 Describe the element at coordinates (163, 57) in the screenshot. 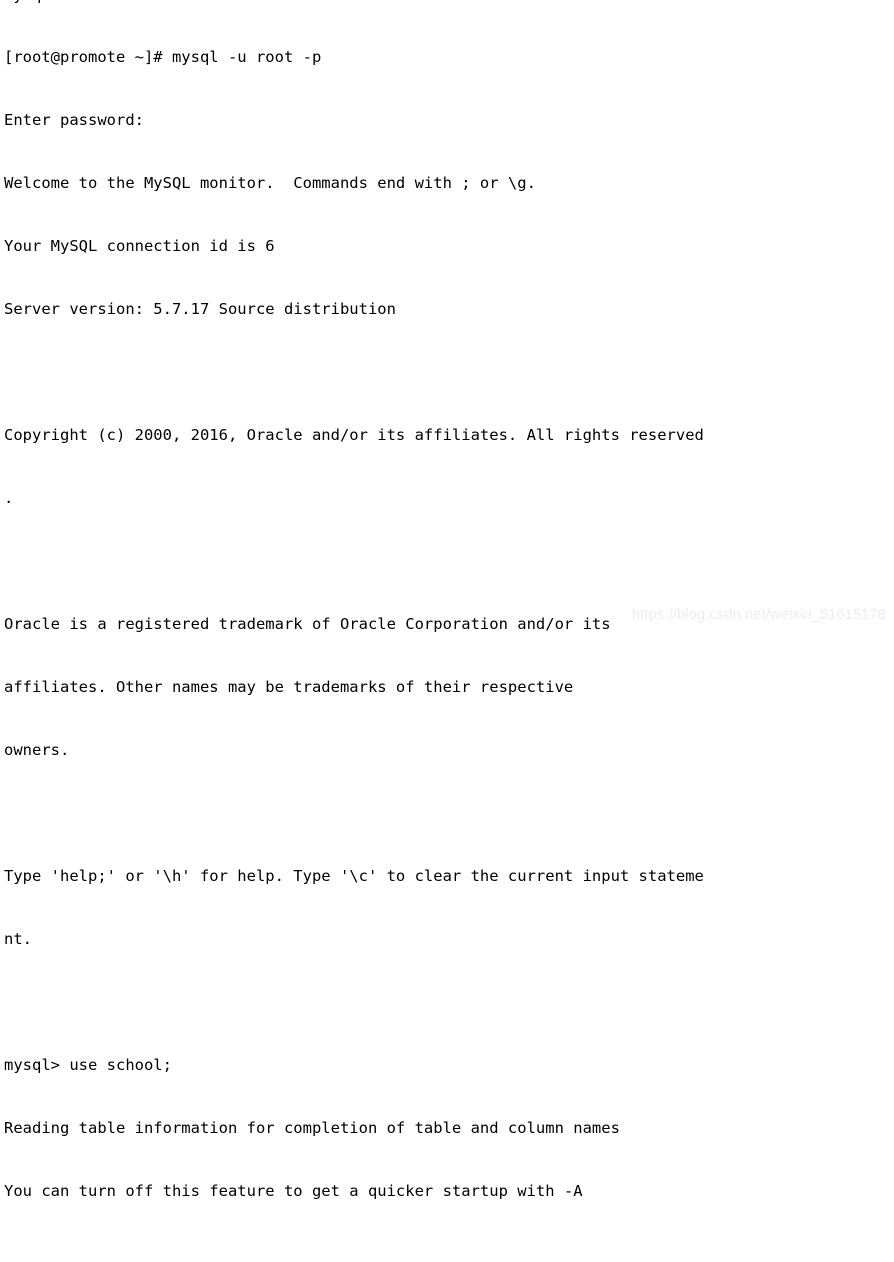

I see `terminal-line-shell-command: [root@promote ~]# mysql -u root -p` at that location.